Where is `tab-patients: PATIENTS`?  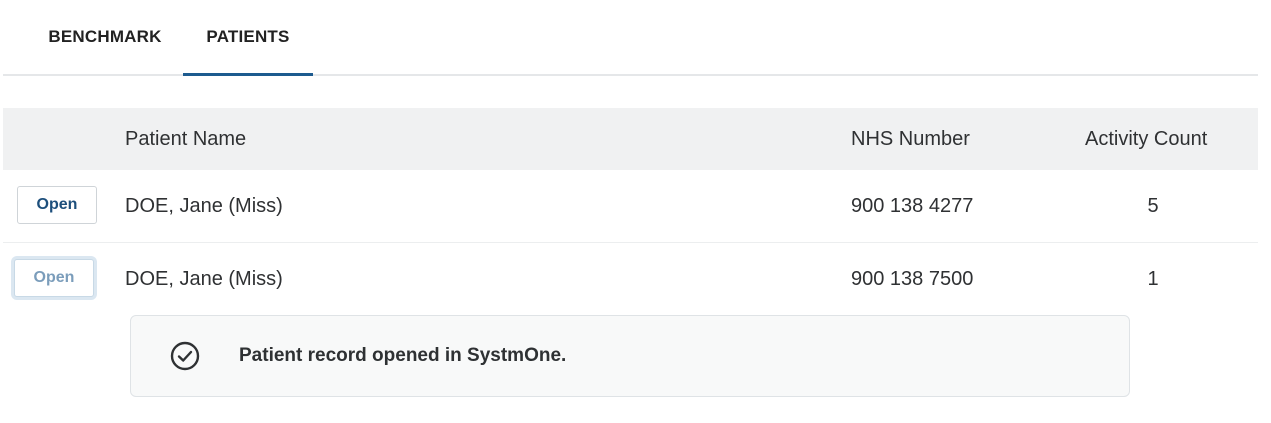 tab-patients: PATIENTS is located at coordinates (248, 38).